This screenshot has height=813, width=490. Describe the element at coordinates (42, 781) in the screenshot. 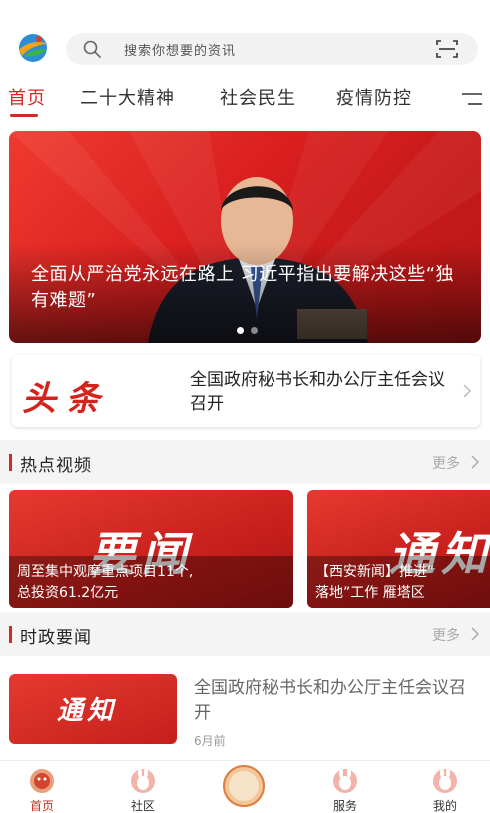

I see `home-icon` at that location.